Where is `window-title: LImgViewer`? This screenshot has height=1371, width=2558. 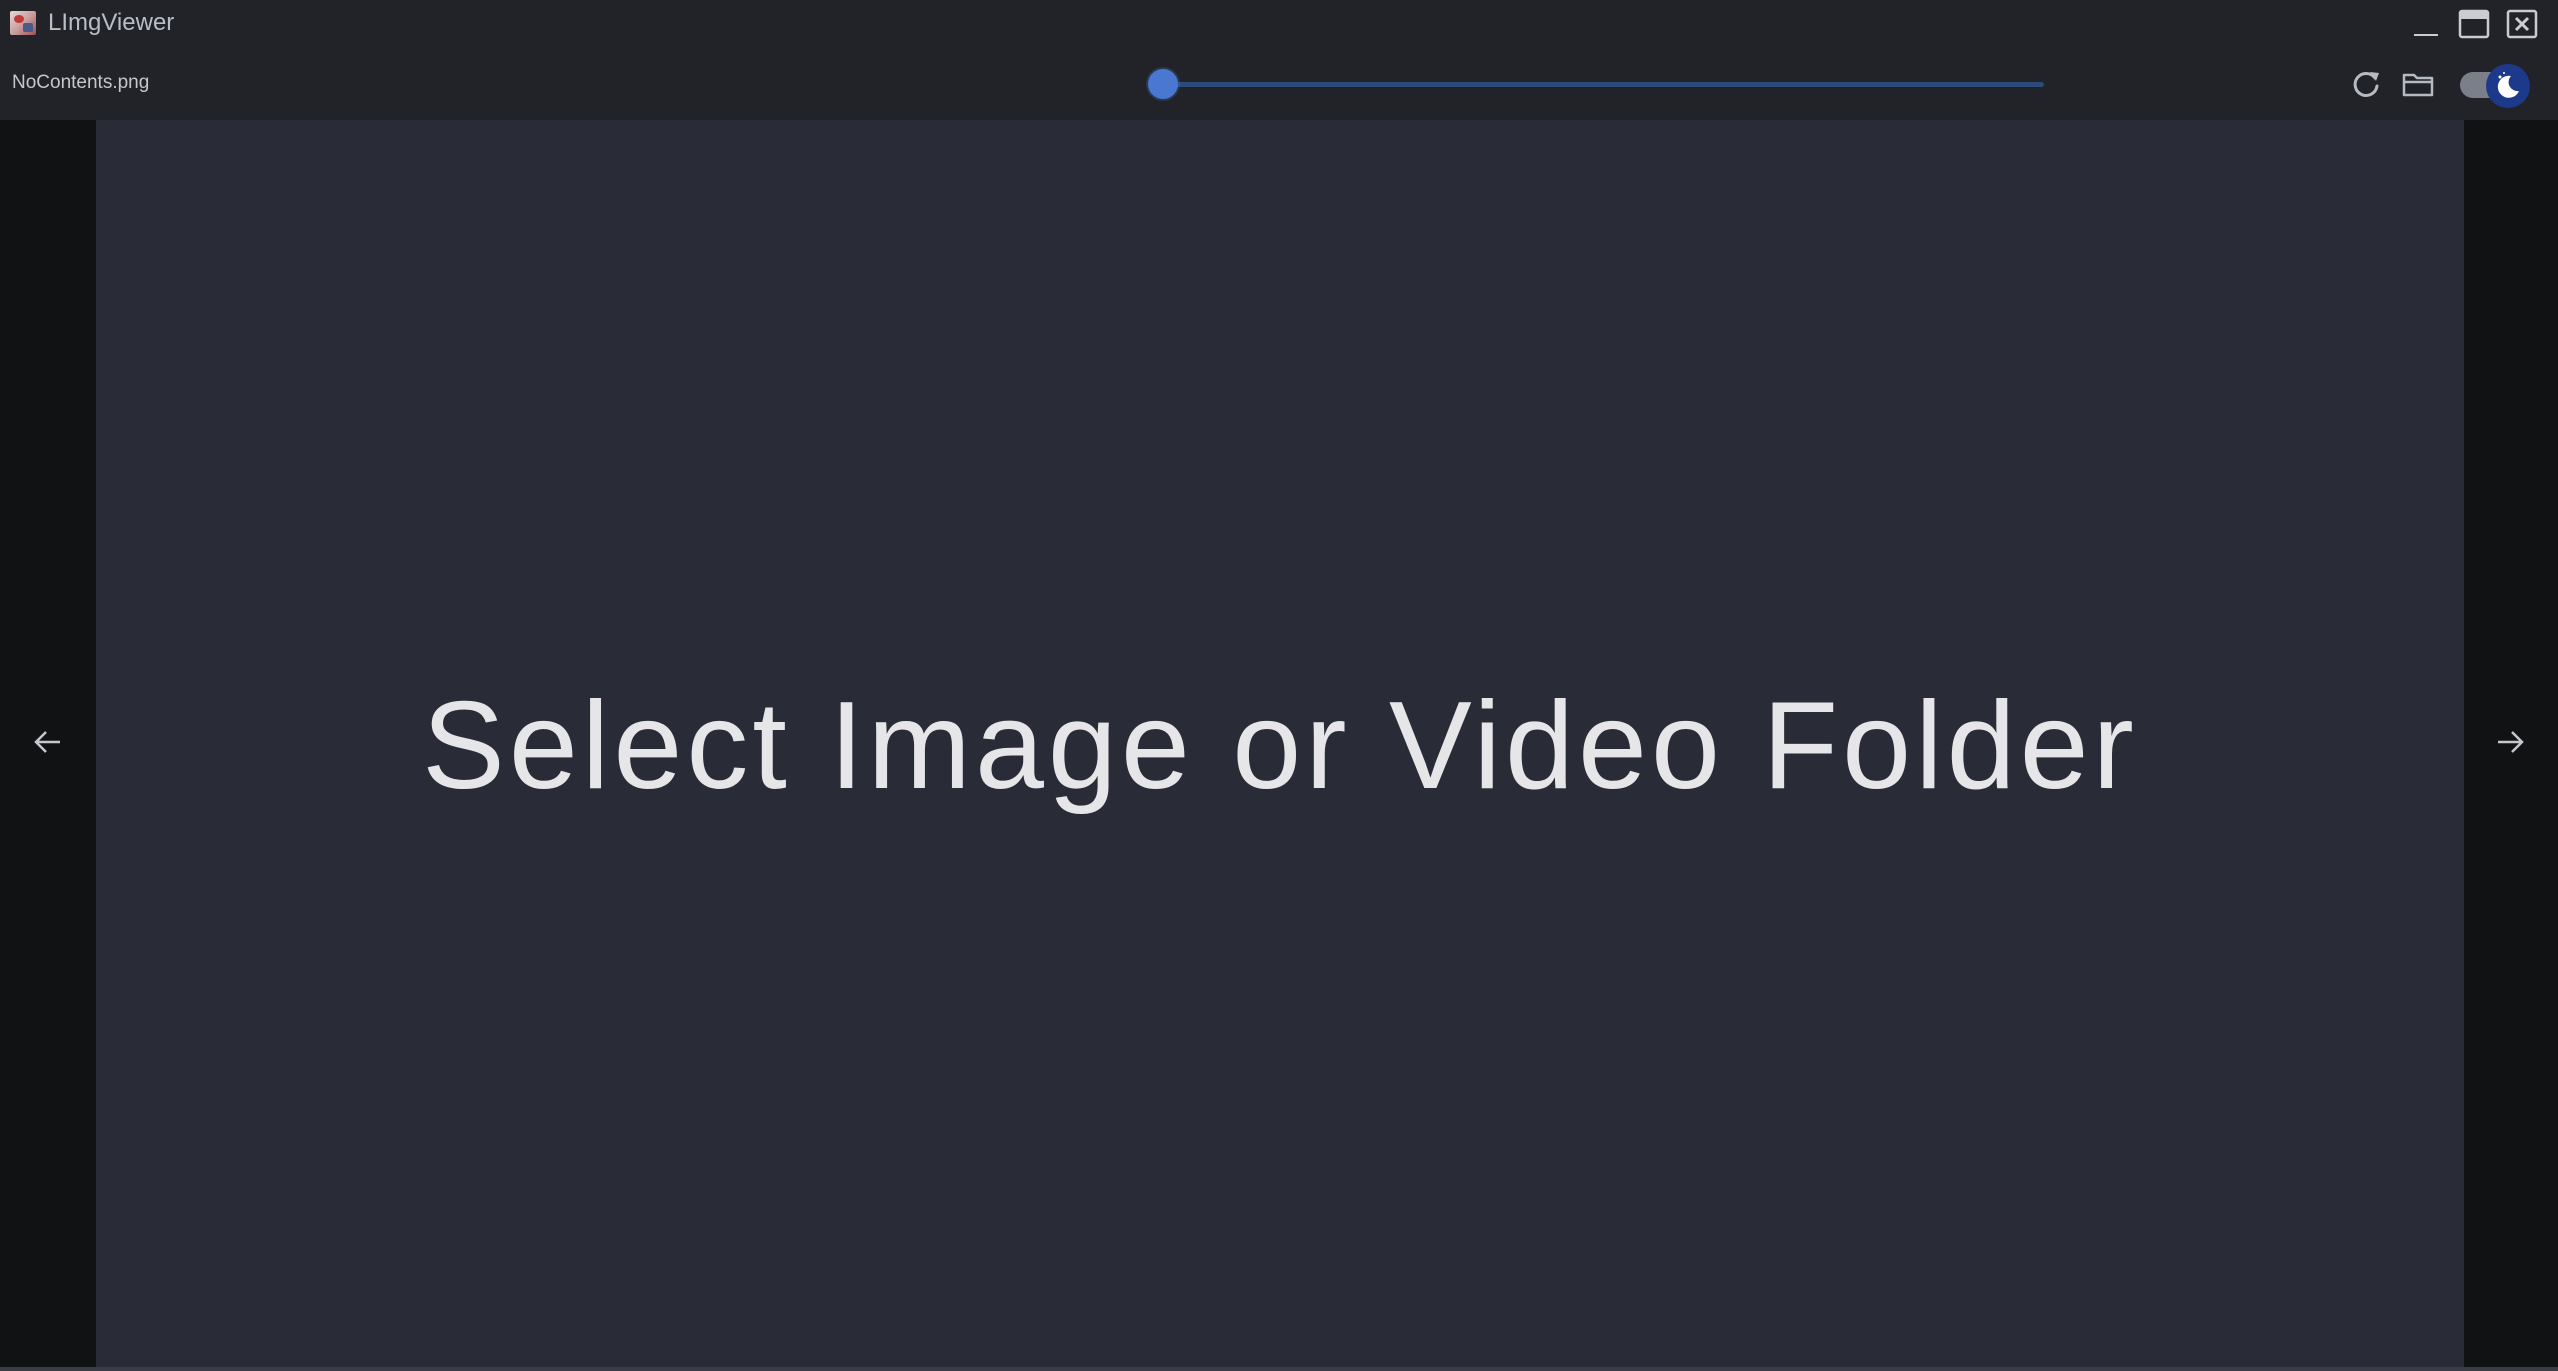 window-title: LImgViewer is located at coordinates (111, 22).